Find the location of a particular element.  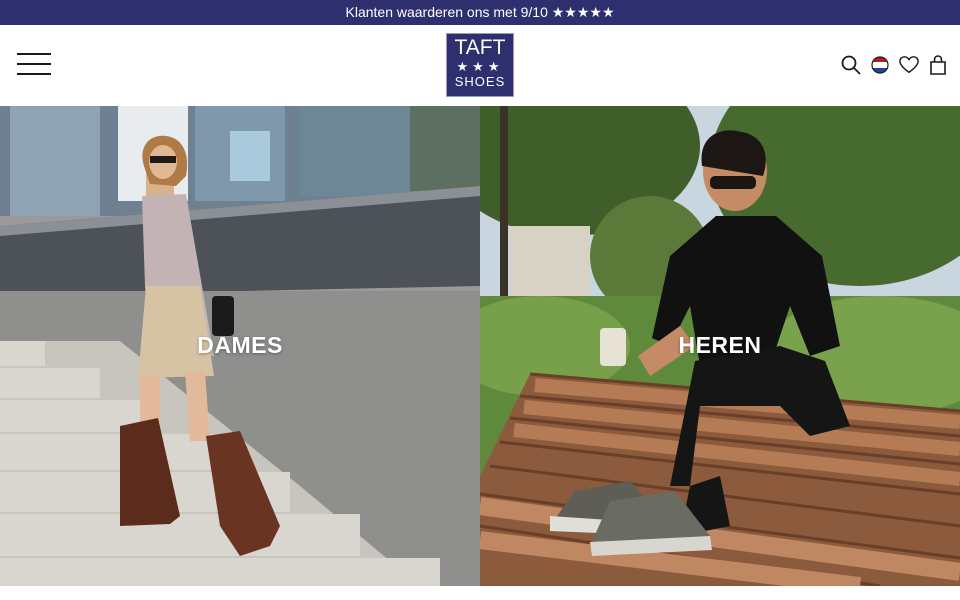

heart-icon is located at coordinates (909, 65).